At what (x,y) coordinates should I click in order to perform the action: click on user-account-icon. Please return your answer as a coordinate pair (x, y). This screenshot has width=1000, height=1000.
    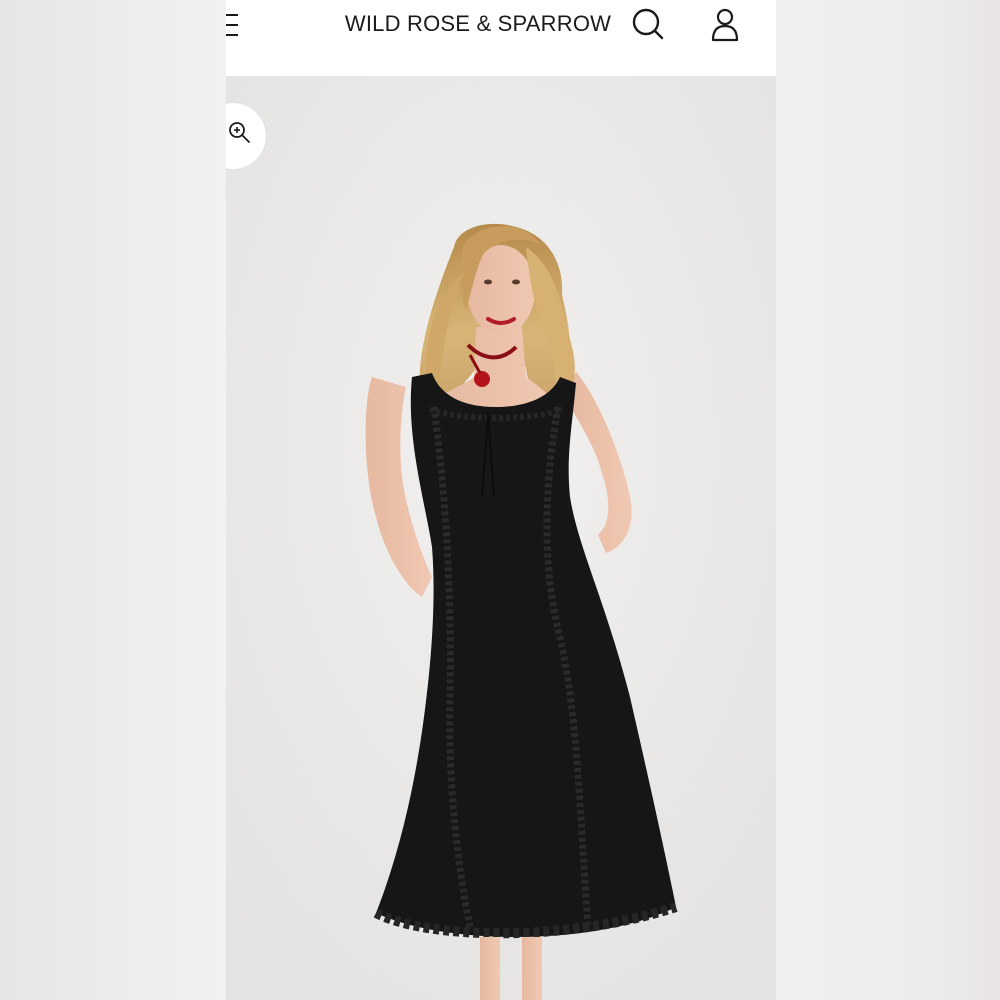
    Looking at the image, I should click on (725, 24).